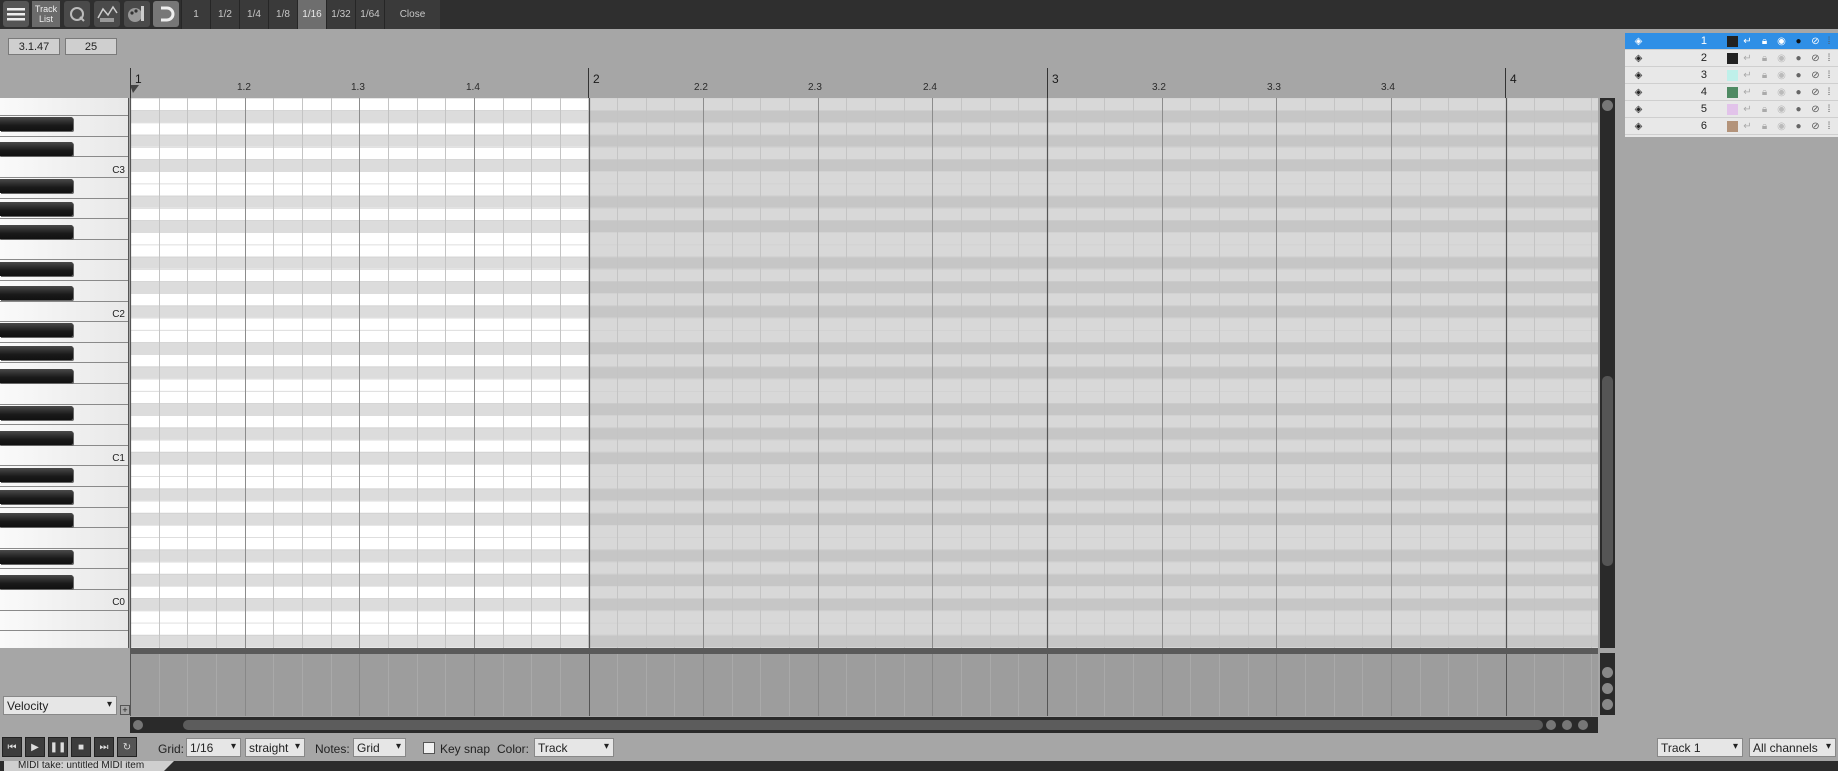 The height and width of the screenshot is (771, 1838). Describe the element at coordinates (1700, 747) in the screenshot. I see `track-select: Track 1 ▾` at that location.